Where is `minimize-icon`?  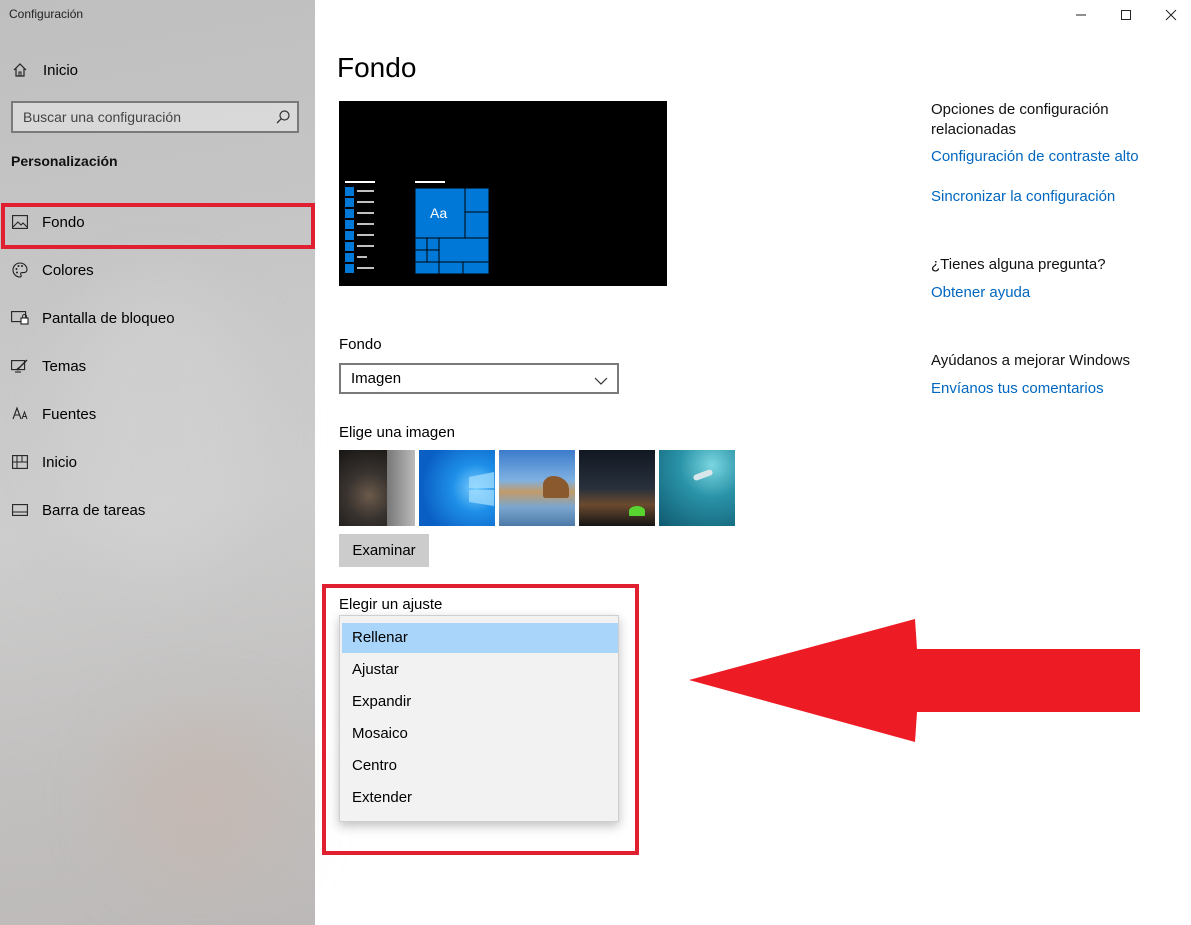 minimize-icon is located at coordinates (1081, 15).